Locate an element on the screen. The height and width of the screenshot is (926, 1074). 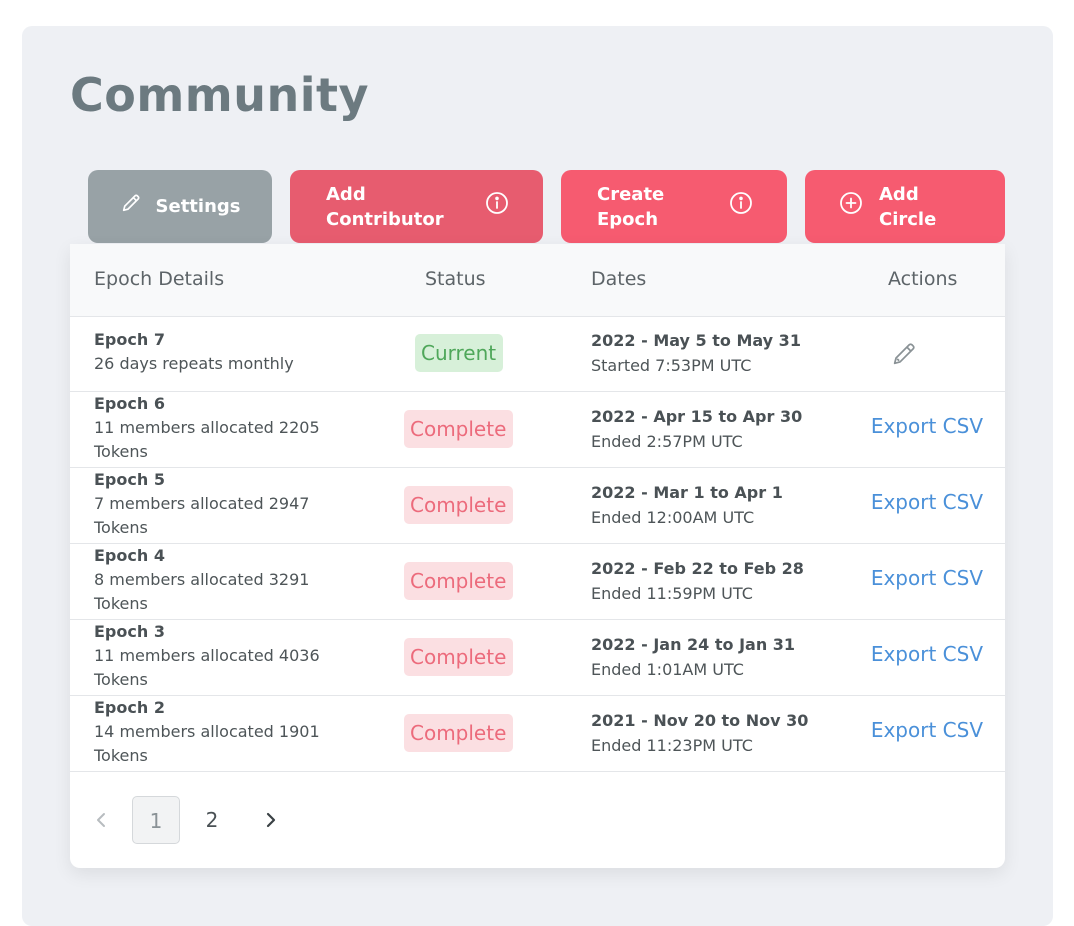
create-epoch-button: Create Epoch is located at coordinates (674, 206).